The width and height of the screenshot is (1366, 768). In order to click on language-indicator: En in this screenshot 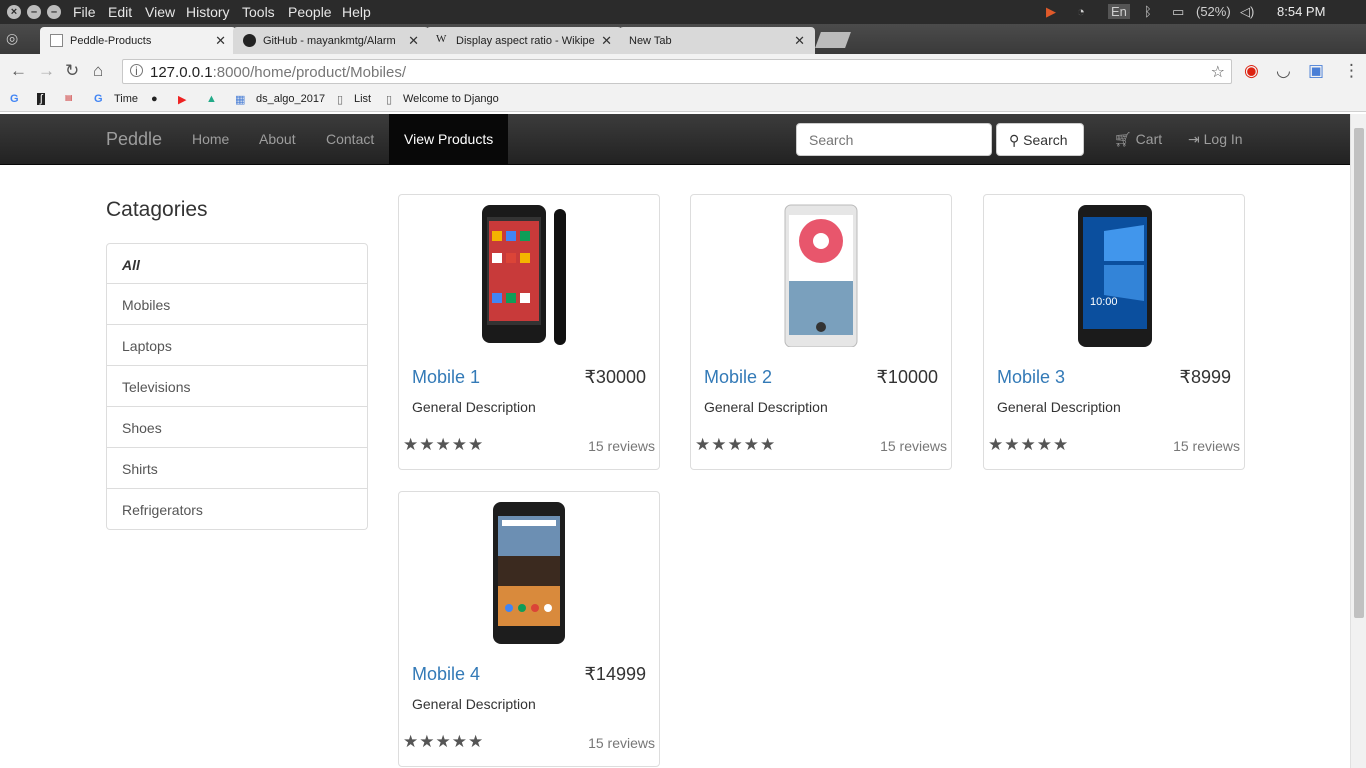, I will do `click(1119, 11)`.